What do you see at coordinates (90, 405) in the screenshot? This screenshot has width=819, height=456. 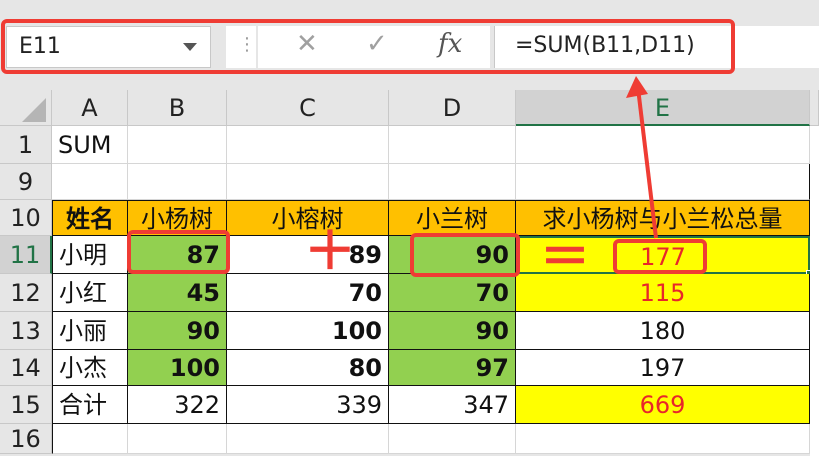 I see `cell-a15: 合计` at bounding box center [90, 405].